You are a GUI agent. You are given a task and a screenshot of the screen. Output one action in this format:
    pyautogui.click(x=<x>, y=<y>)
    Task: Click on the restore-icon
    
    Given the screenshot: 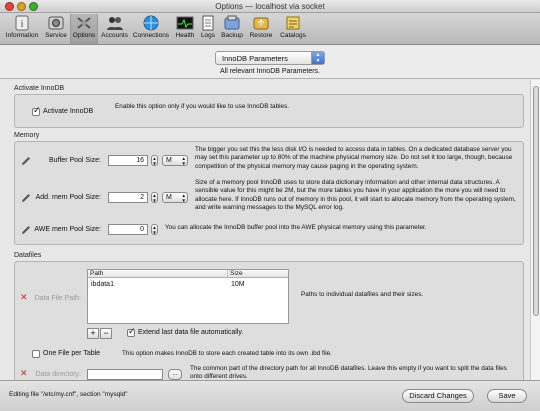 What is the action you would take?
    pyautogui.click(x=261, y=23)
    